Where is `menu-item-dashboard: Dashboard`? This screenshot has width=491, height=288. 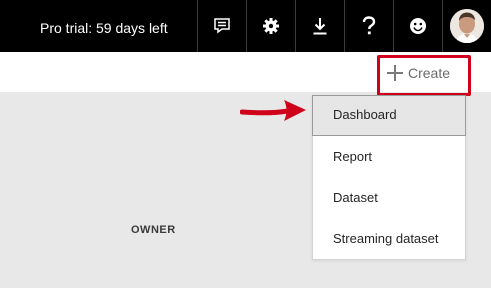
menu-item-dashboard: Dashboard is located at coordinates (389, 115).